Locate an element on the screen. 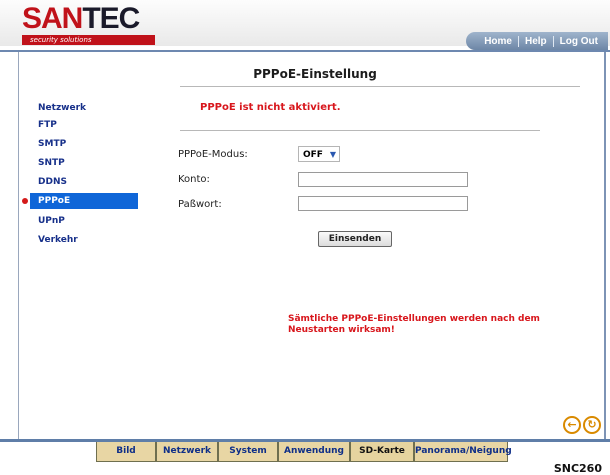  logo-tagline: security solutions is located at coordinates (88, 40).